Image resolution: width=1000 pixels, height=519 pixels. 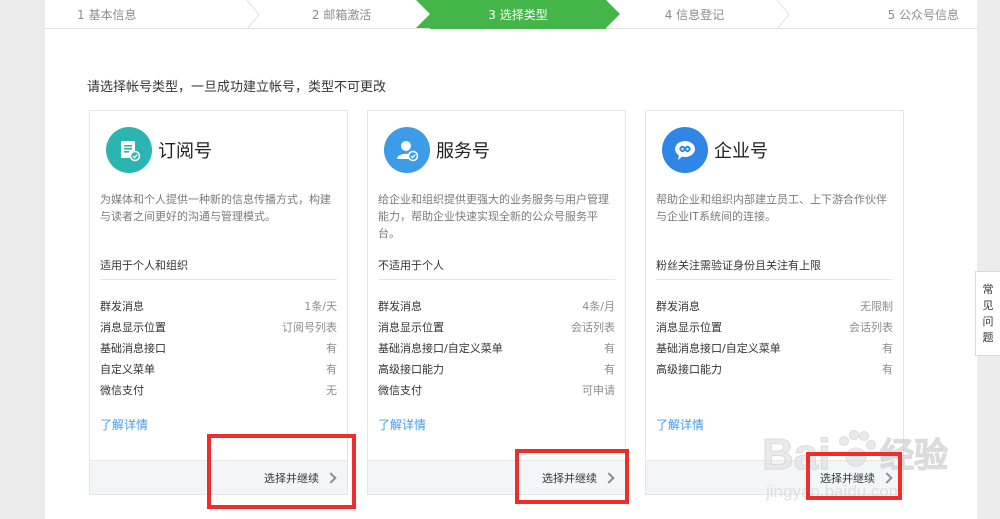 What do you see at coordinates (774, 305) in the screenshot?
I see `feature-row: 群发消息 无限制` at bounding box center [774, 305].